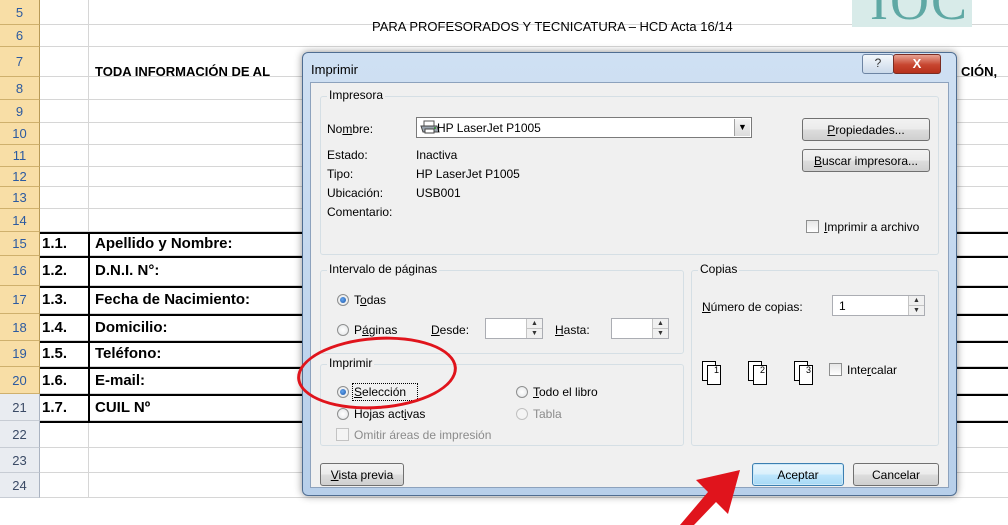 The image size is (1008, 525). What do you see at coordinates (55, 243) in the screenshot?
I see `field-number: 1.1.` at bounding box center [55, 243].